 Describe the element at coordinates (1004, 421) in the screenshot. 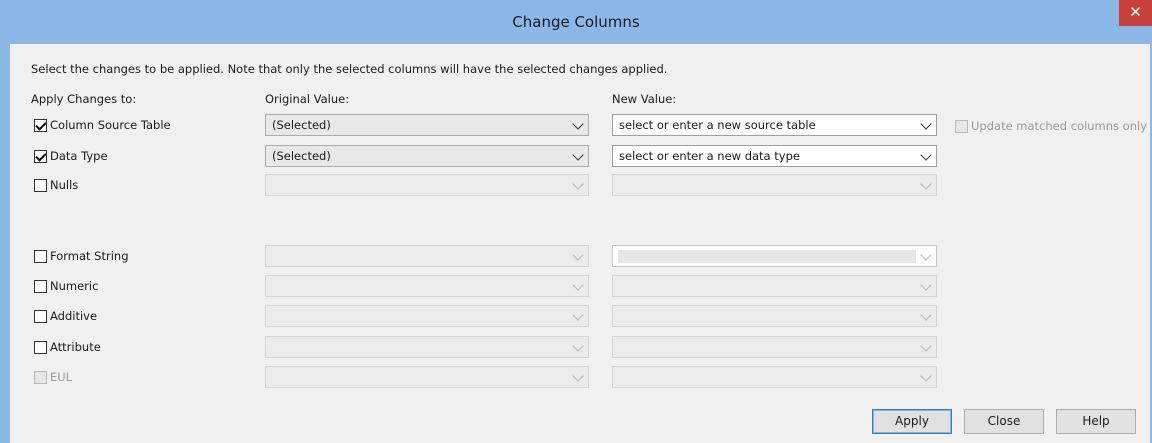

I see `close-button: Close` at that location.